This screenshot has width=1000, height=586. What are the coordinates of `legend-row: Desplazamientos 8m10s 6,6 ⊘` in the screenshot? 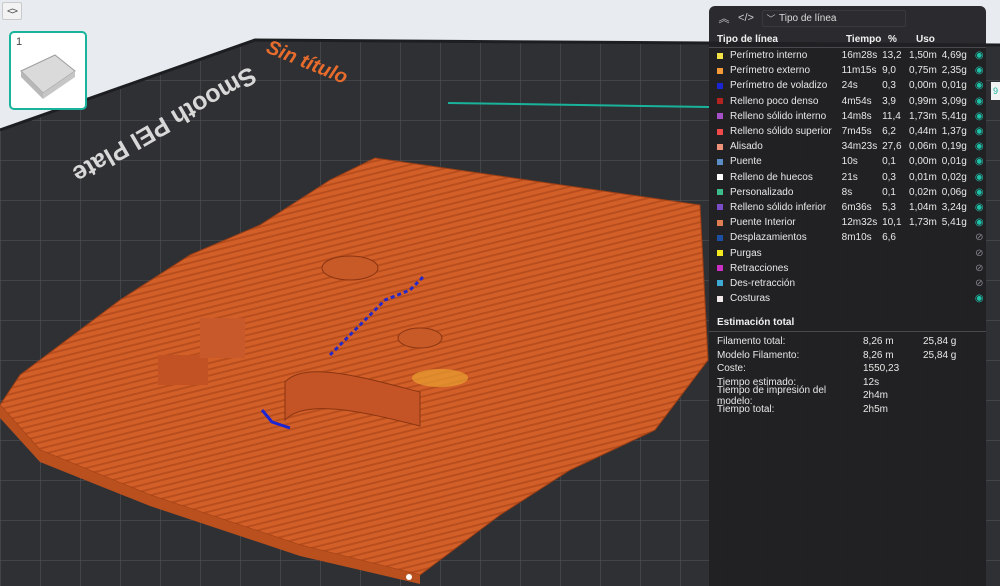 It's located at (847, 237).